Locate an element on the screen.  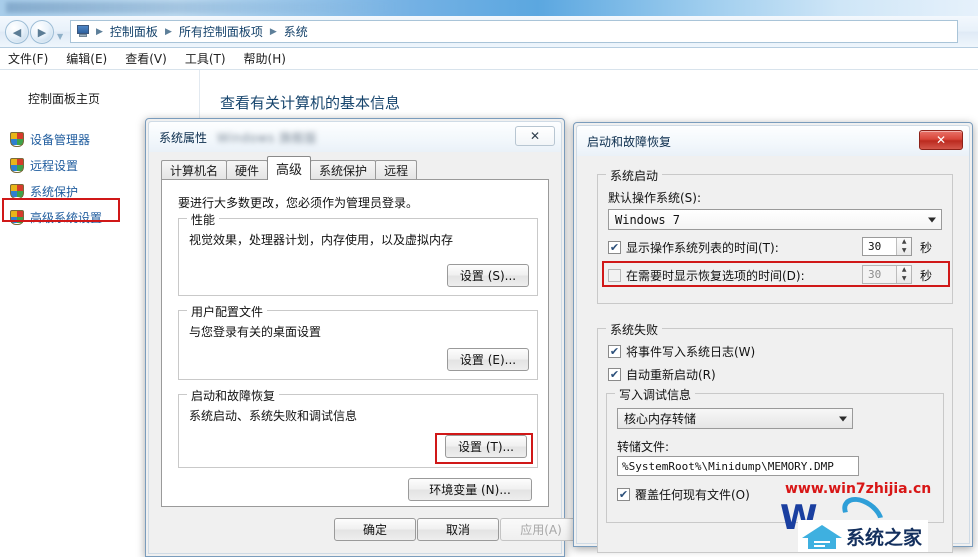
dialog-title-secondary: Windows 旗舰版 is located at coordinates (267, 137).